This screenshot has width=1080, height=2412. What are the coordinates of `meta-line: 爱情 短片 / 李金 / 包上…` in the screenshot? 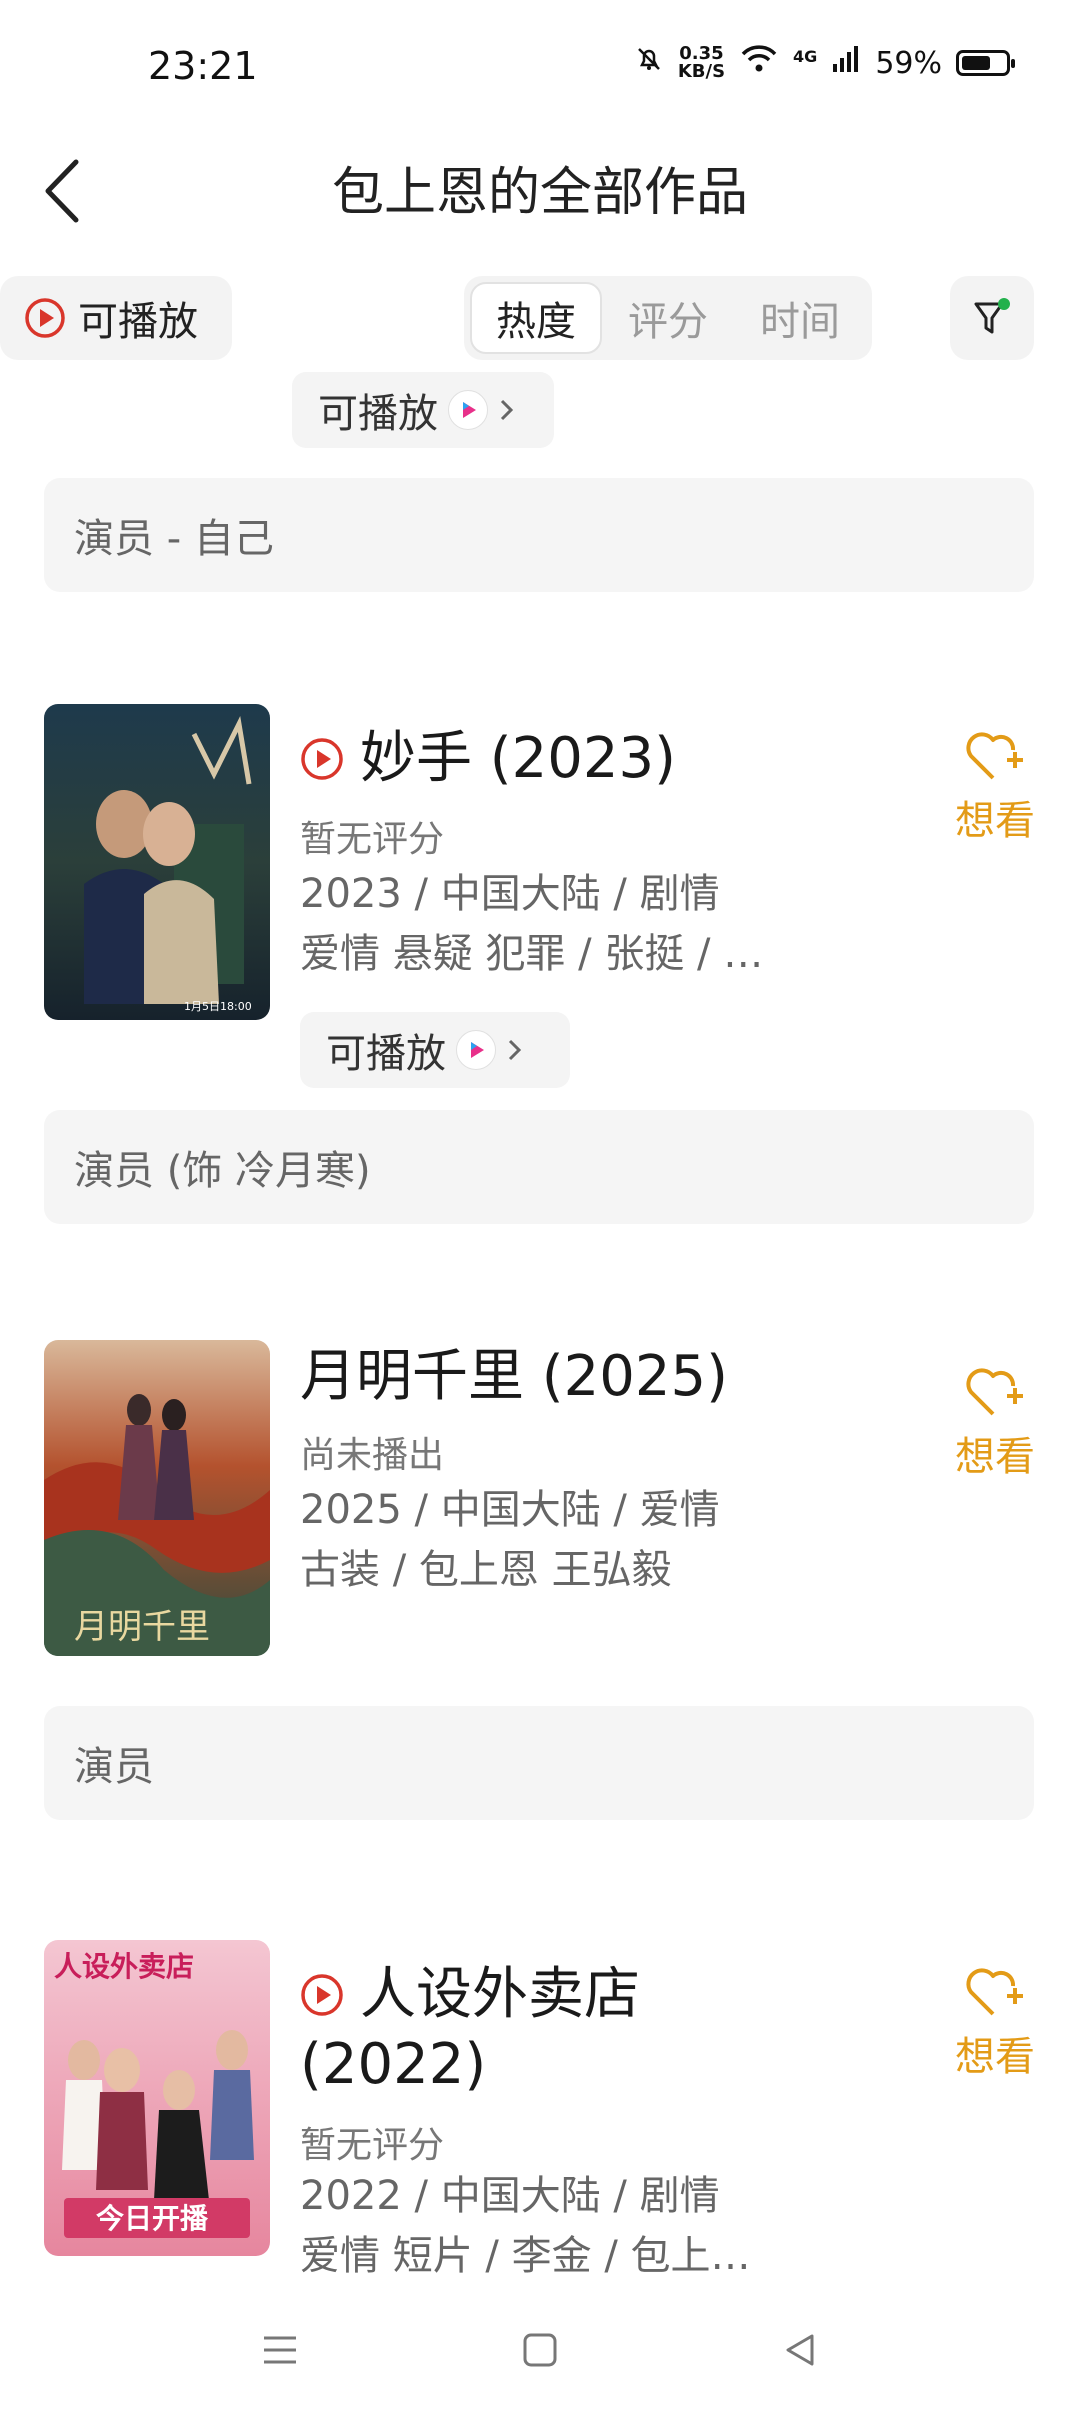 It's located at (525, 2256).